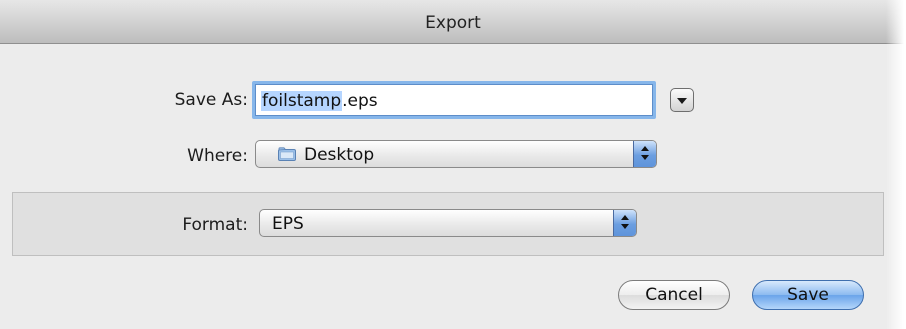 This screenshot has height=329, width=906. Describe the element at coordinates (896, 164) in the screenshot. I see `window-edge-fade` at that location.